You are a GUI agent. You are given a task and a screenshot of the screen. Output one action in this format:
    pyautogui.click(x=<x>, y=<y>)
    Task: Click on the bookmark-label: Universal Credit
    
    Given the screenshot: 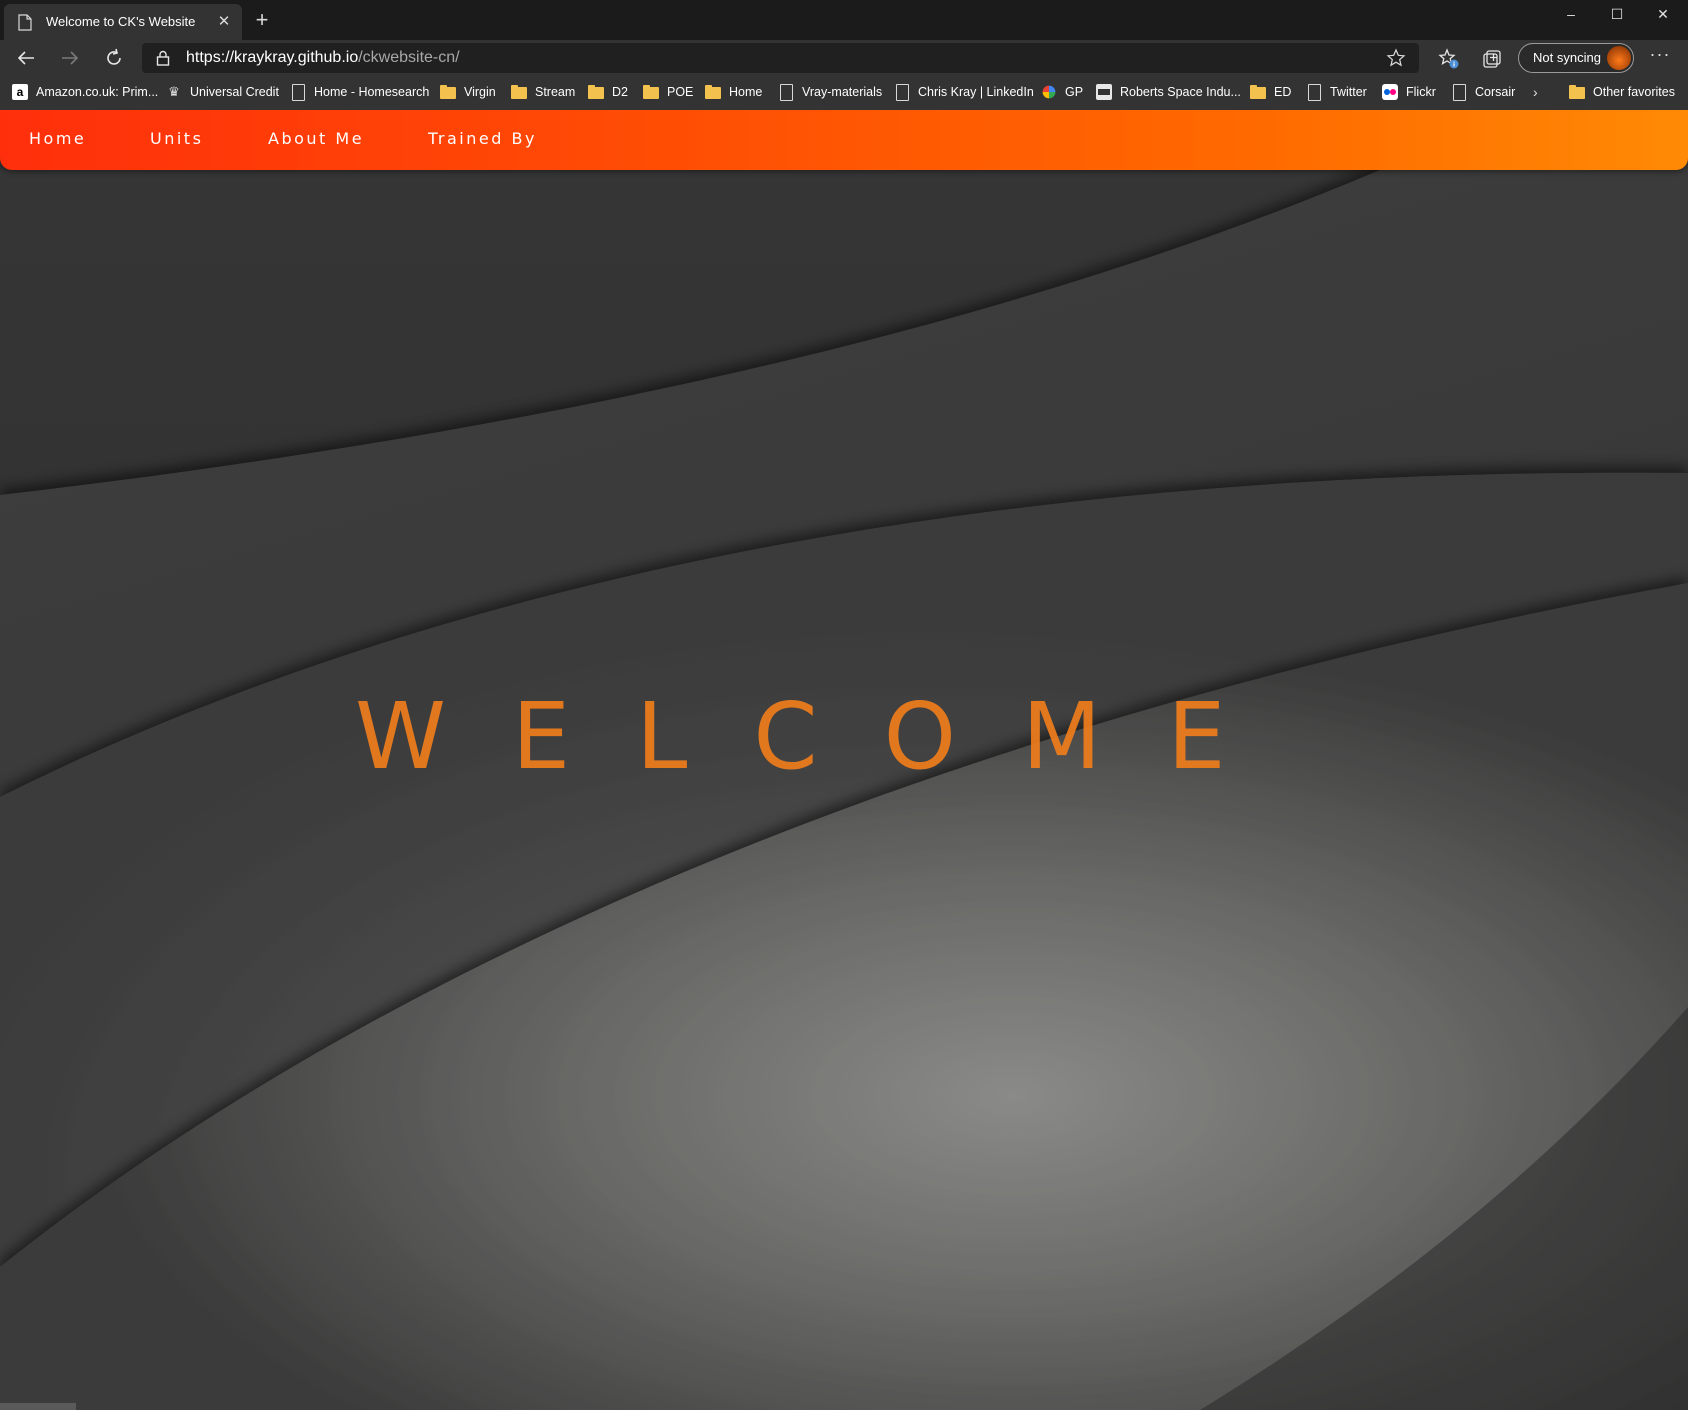 What is the action you would take?
    pyautogui.click(x=234, y=92)
    